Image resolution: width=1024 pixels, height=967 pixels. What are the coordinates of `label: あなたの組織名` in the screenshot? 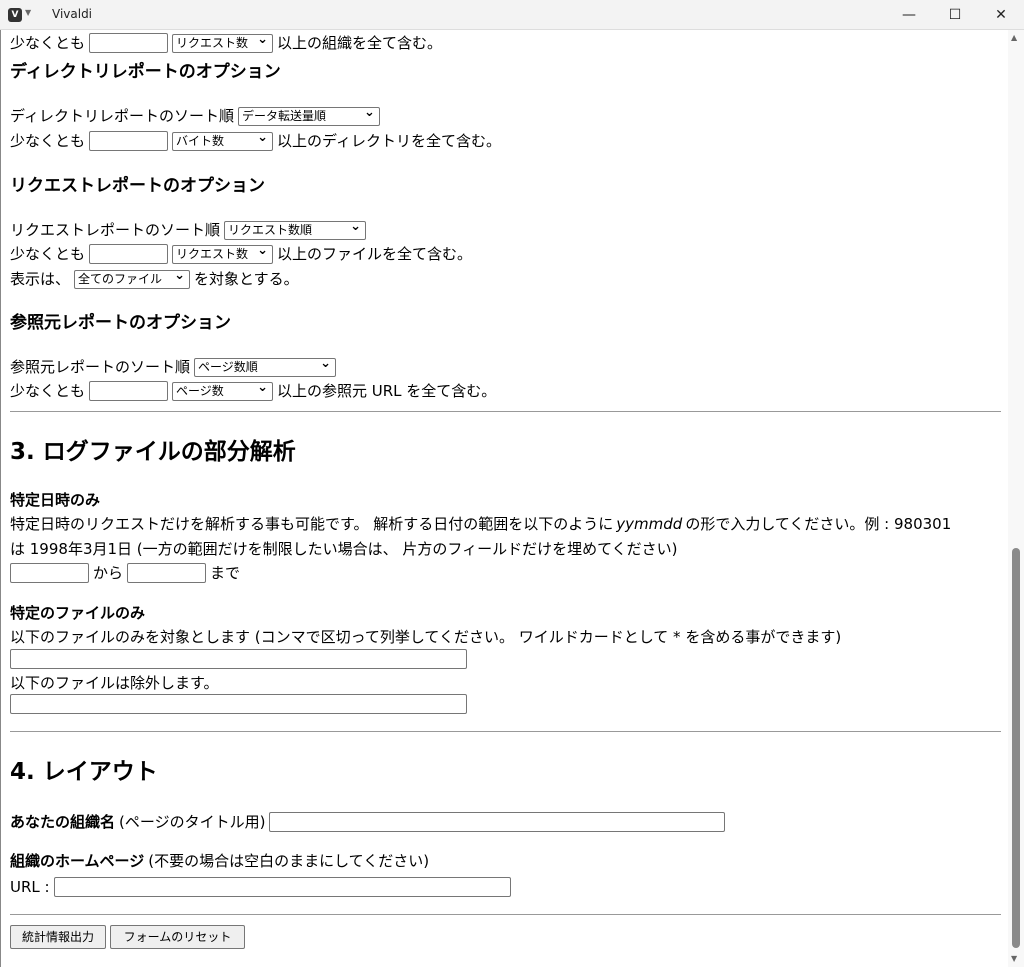 It's located at (63, 822).